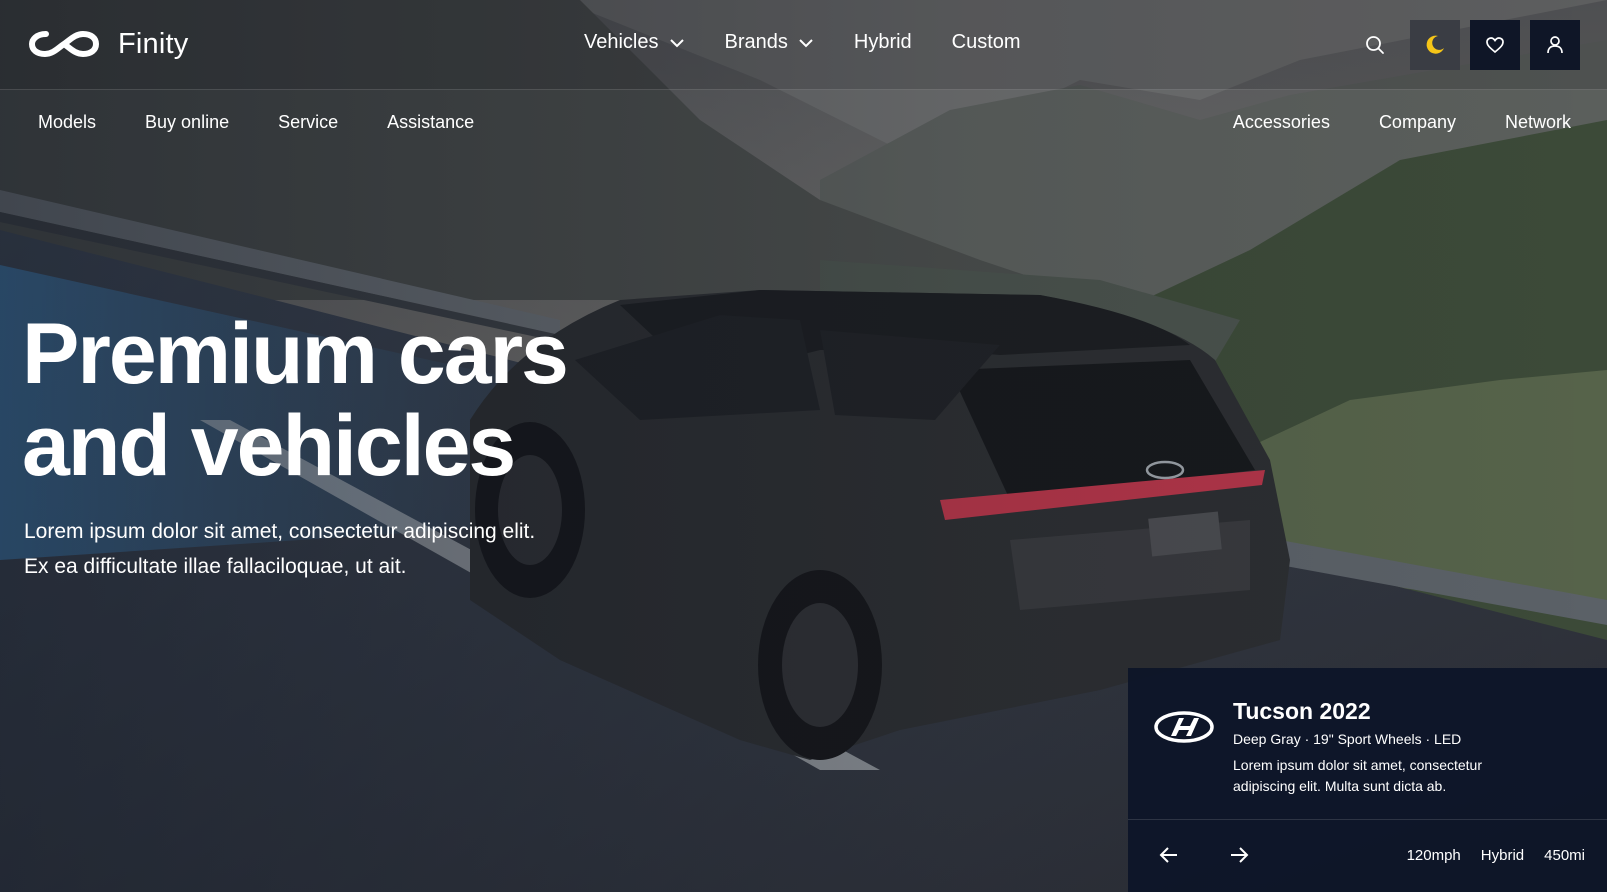 This screenshot has height=892, width=1607. I want to click on nav-vehicles: Vehicles, so click(634, 42).